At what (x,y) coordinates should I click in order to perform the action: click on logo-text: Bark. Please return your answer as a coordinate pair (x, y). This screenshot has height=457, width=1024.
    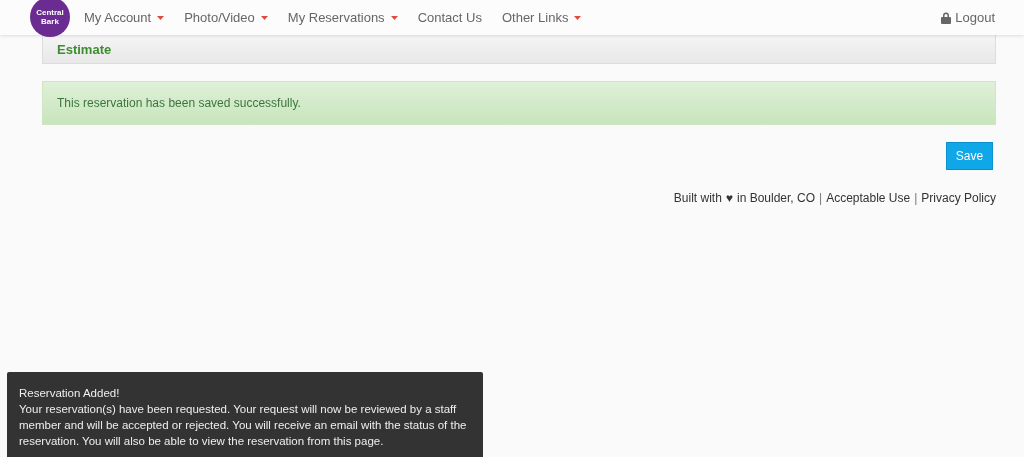
    Looking at the image, I should click on (50, 21).